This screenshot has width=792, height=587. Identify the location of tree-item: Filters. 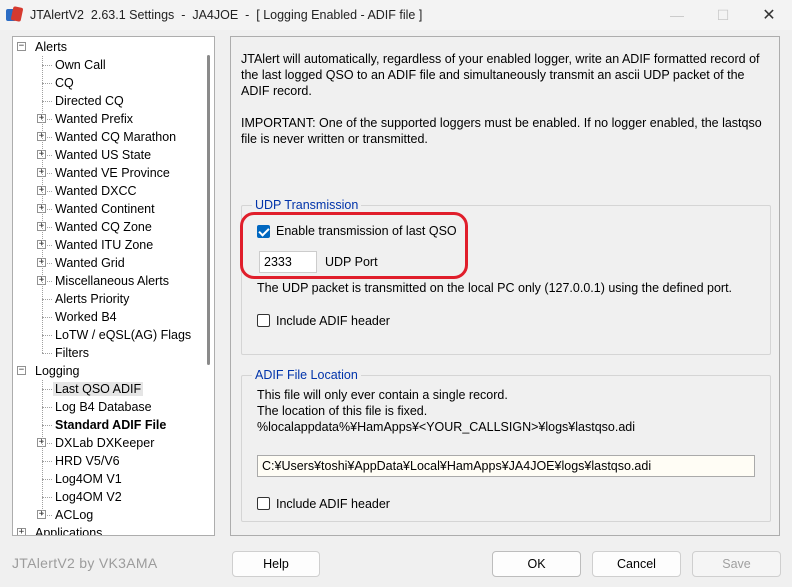
(72, 353).